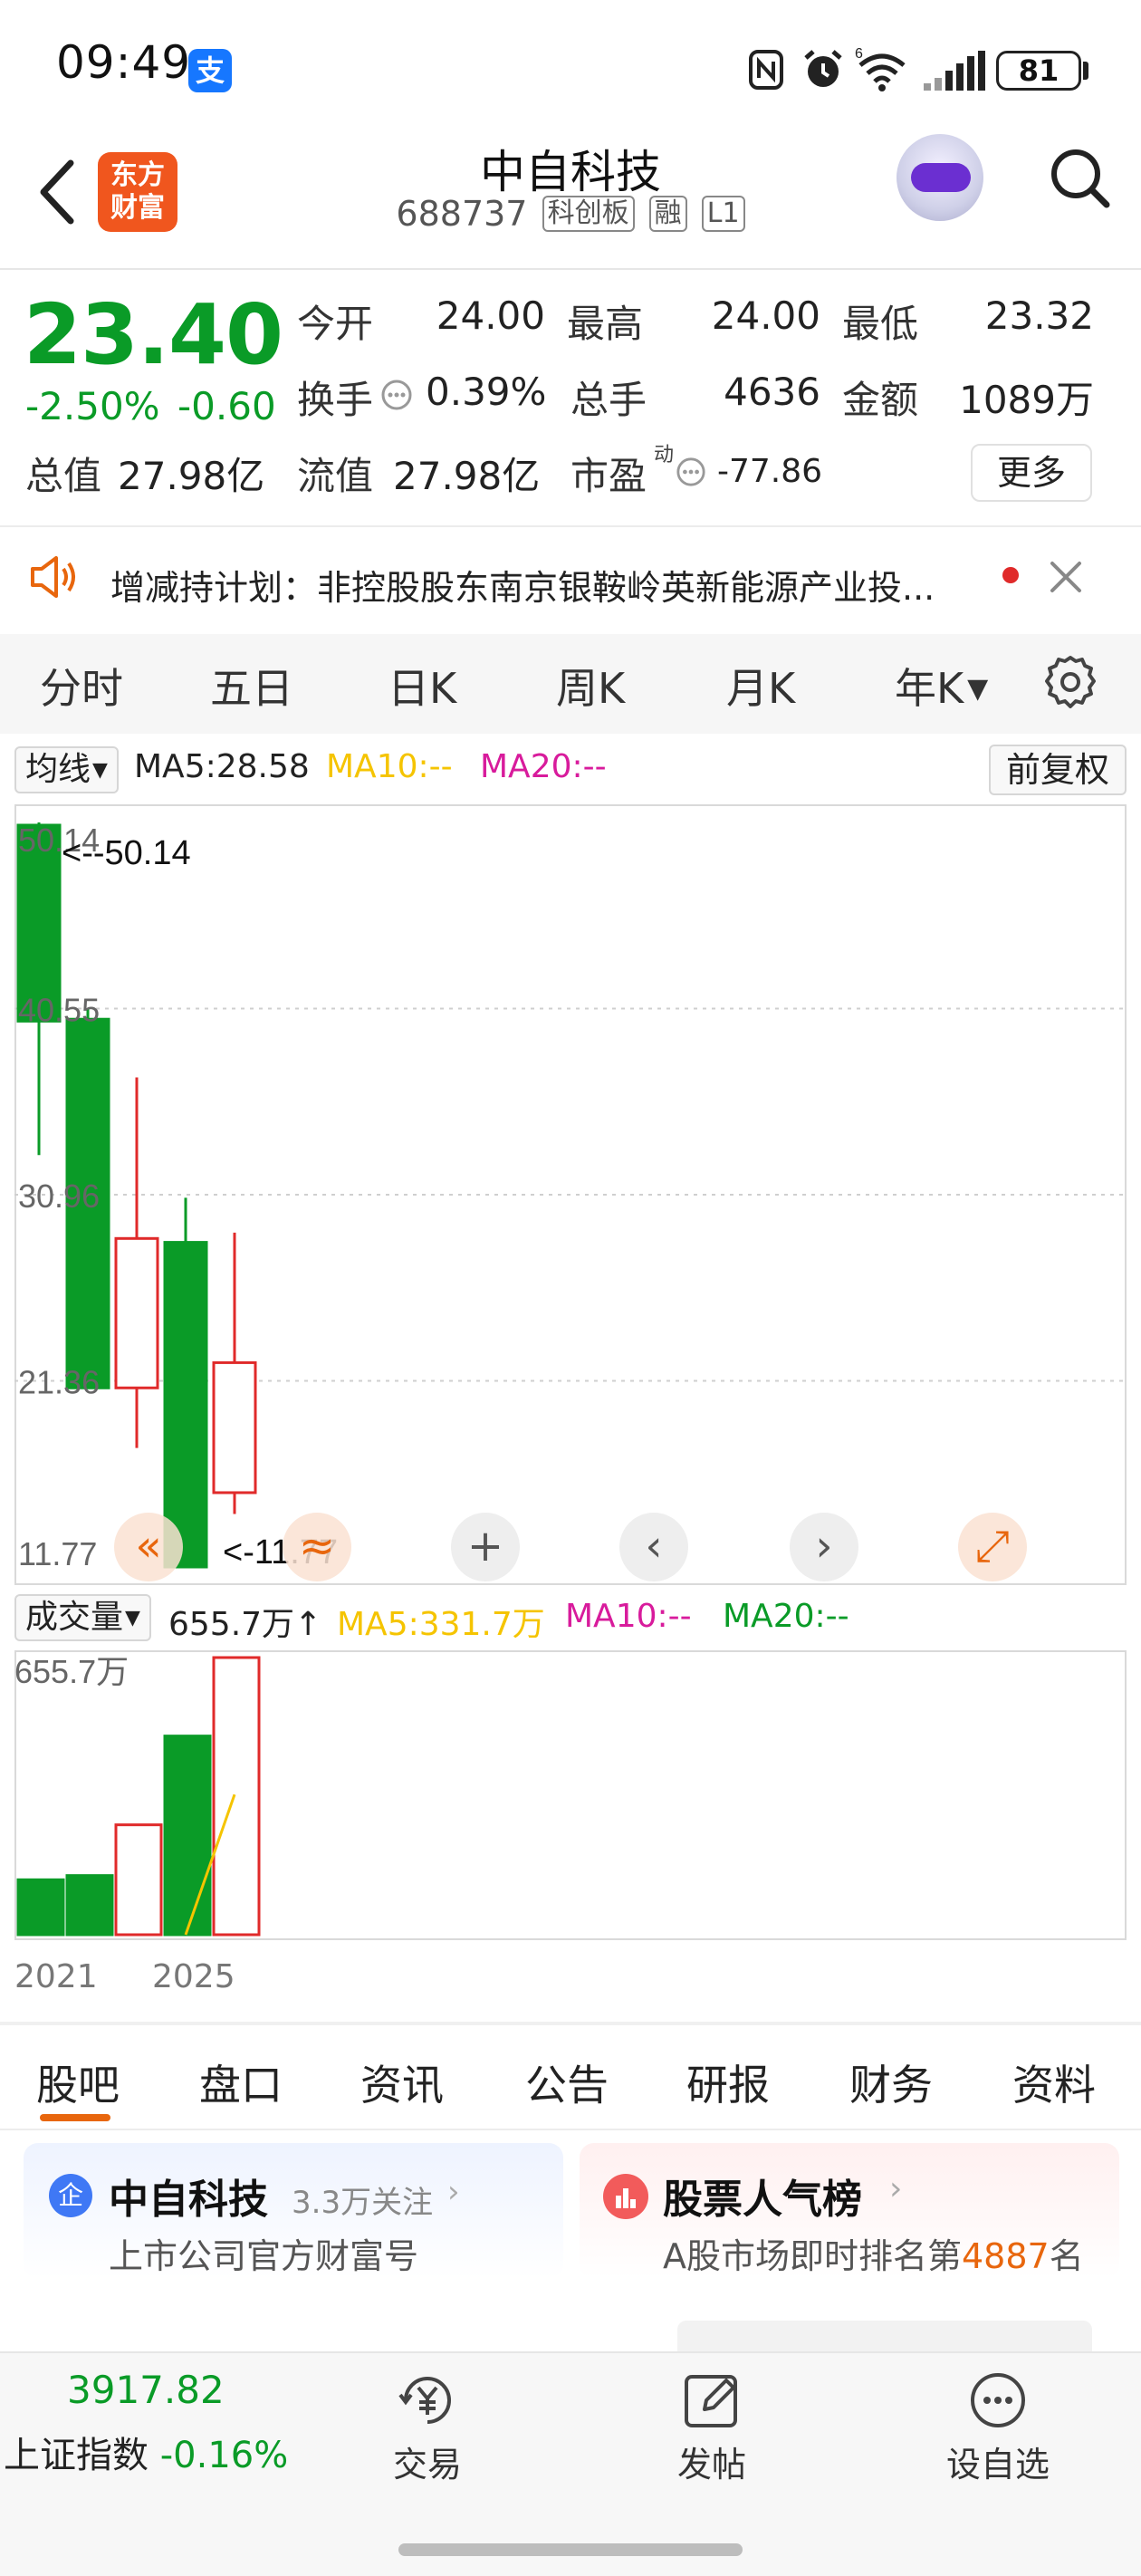 Image resolution: width=1141 pixels, height=2576 pixels. What do you see at coordinates (251, 686) in the screenshot?
I see `tab-five-day: 五日` at bounding box center [251, 686].